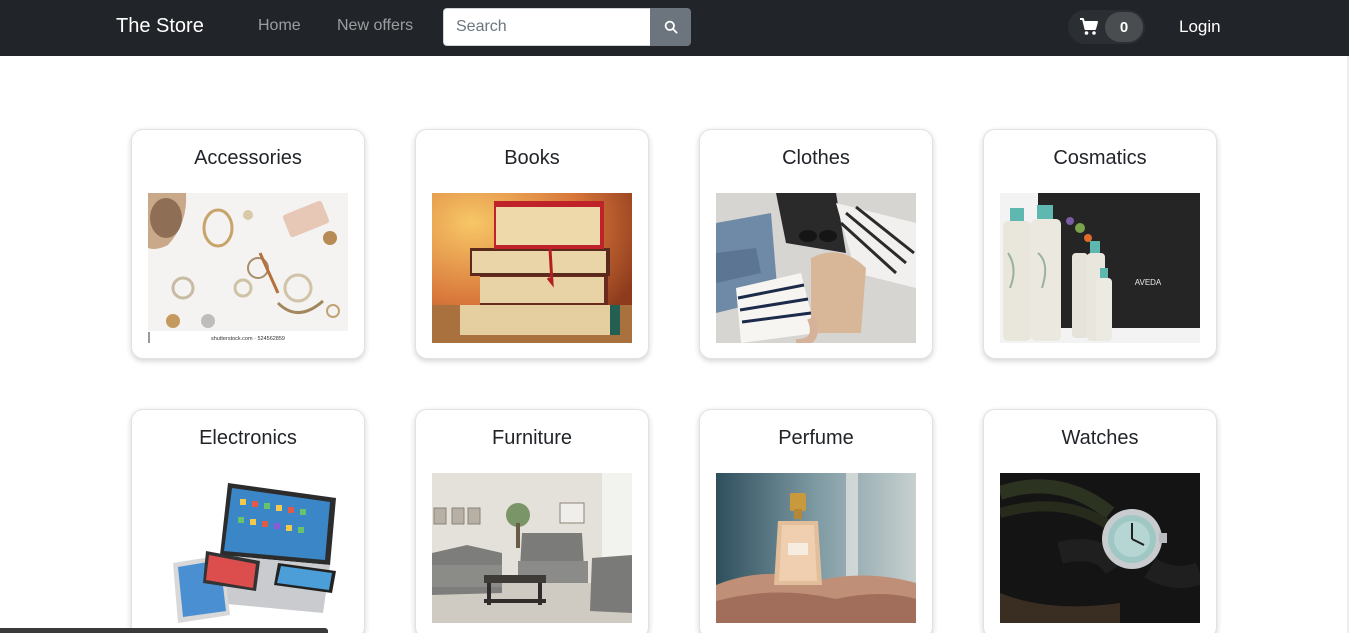 The height and width of the screenshot is (633, 1349). I want to click on cart-button: 0, so click(1106, 27).